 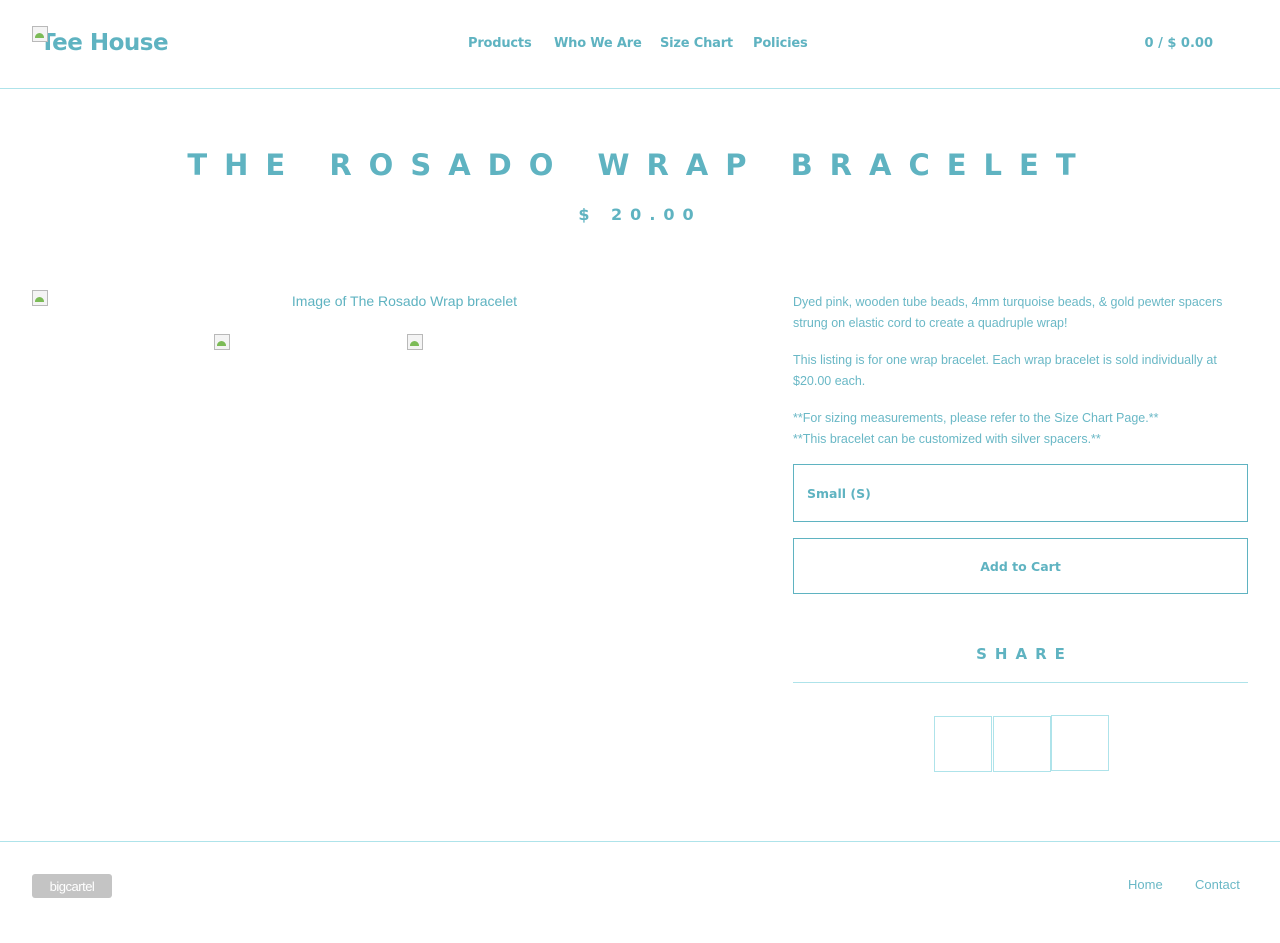 What do you see at coordinates (1020, 566) in the screenshot?
I see `add-to-cart-button: Add to Cart` at bounding box center [1020, 566].